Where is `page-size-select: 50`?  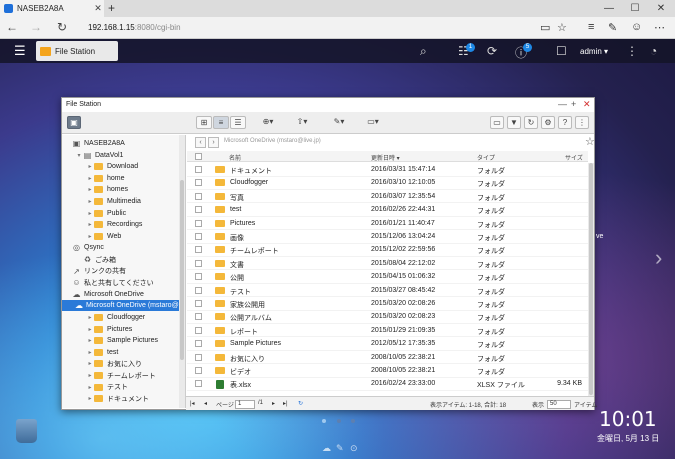 page-size-select: 50 is located at coordinates (559, 404).